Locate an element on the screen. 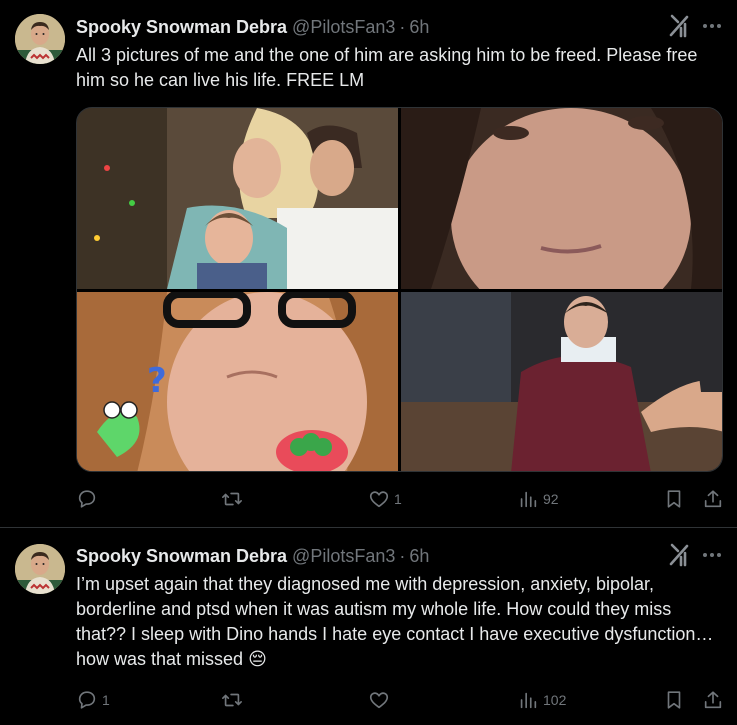 The height and width of the screenshot is (725, 737). action-bar: 1 92 is located at coordinates (400, 499).